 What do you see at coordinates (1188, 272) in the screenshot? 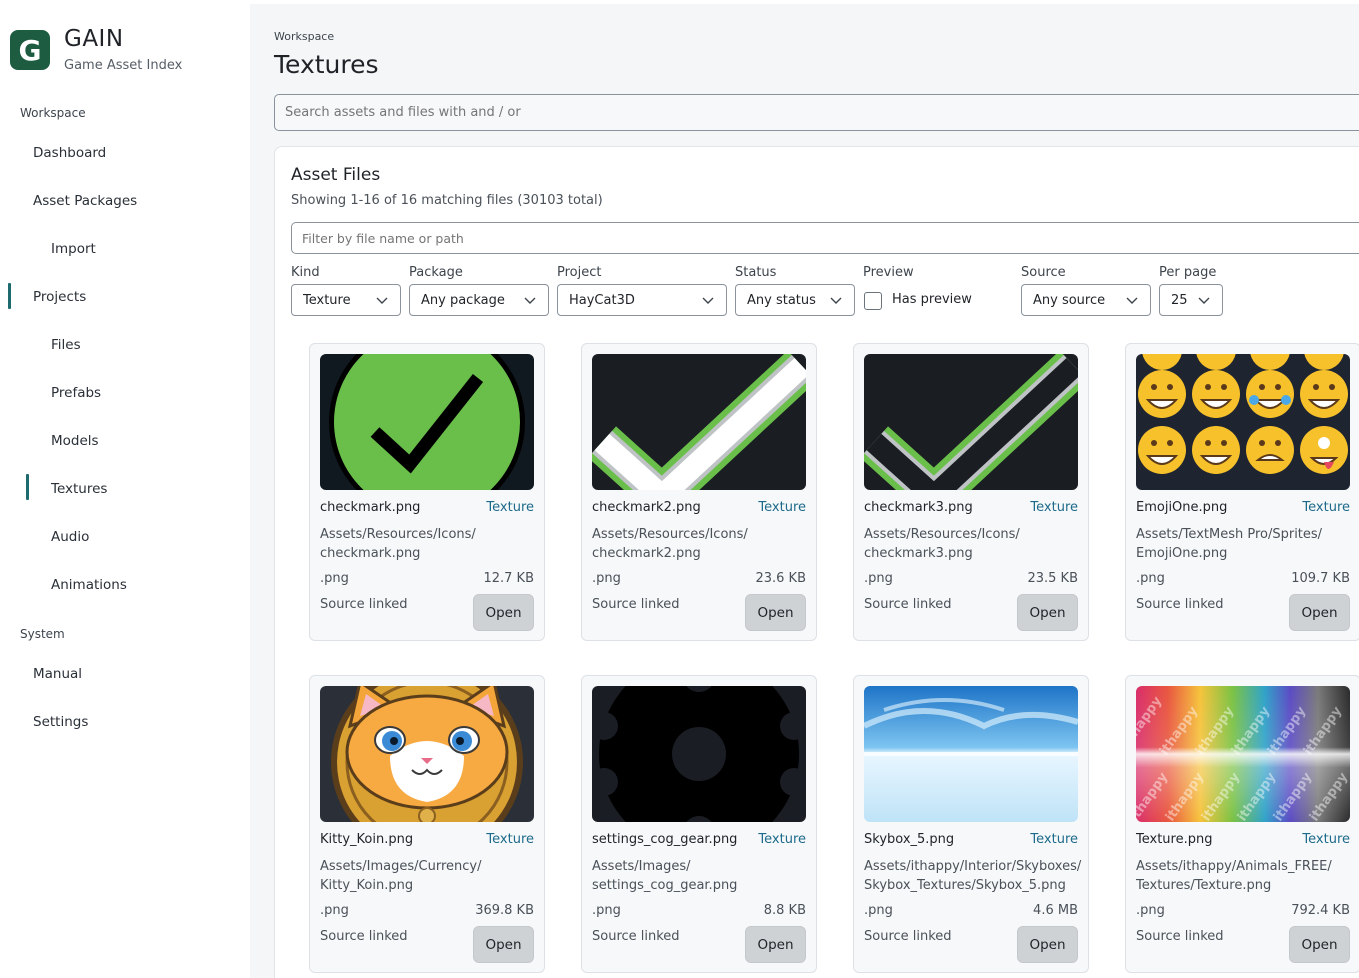
I see `per-page-label: Per page` at bounding box center [1188, 272].